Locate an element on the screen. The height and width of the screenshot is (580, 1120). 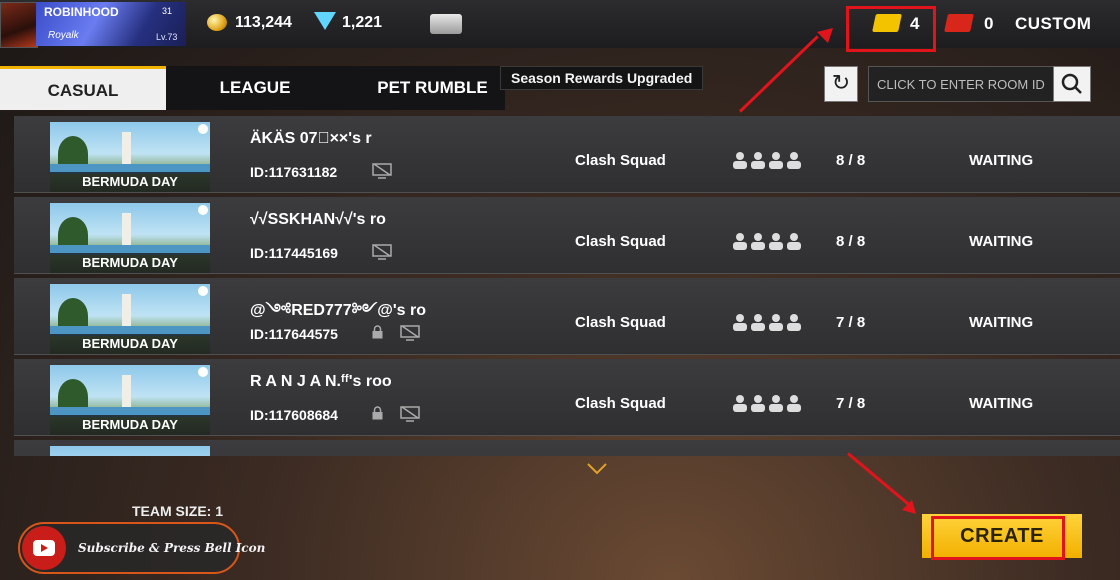
youtube-icon is located at coordinates (44, 548).